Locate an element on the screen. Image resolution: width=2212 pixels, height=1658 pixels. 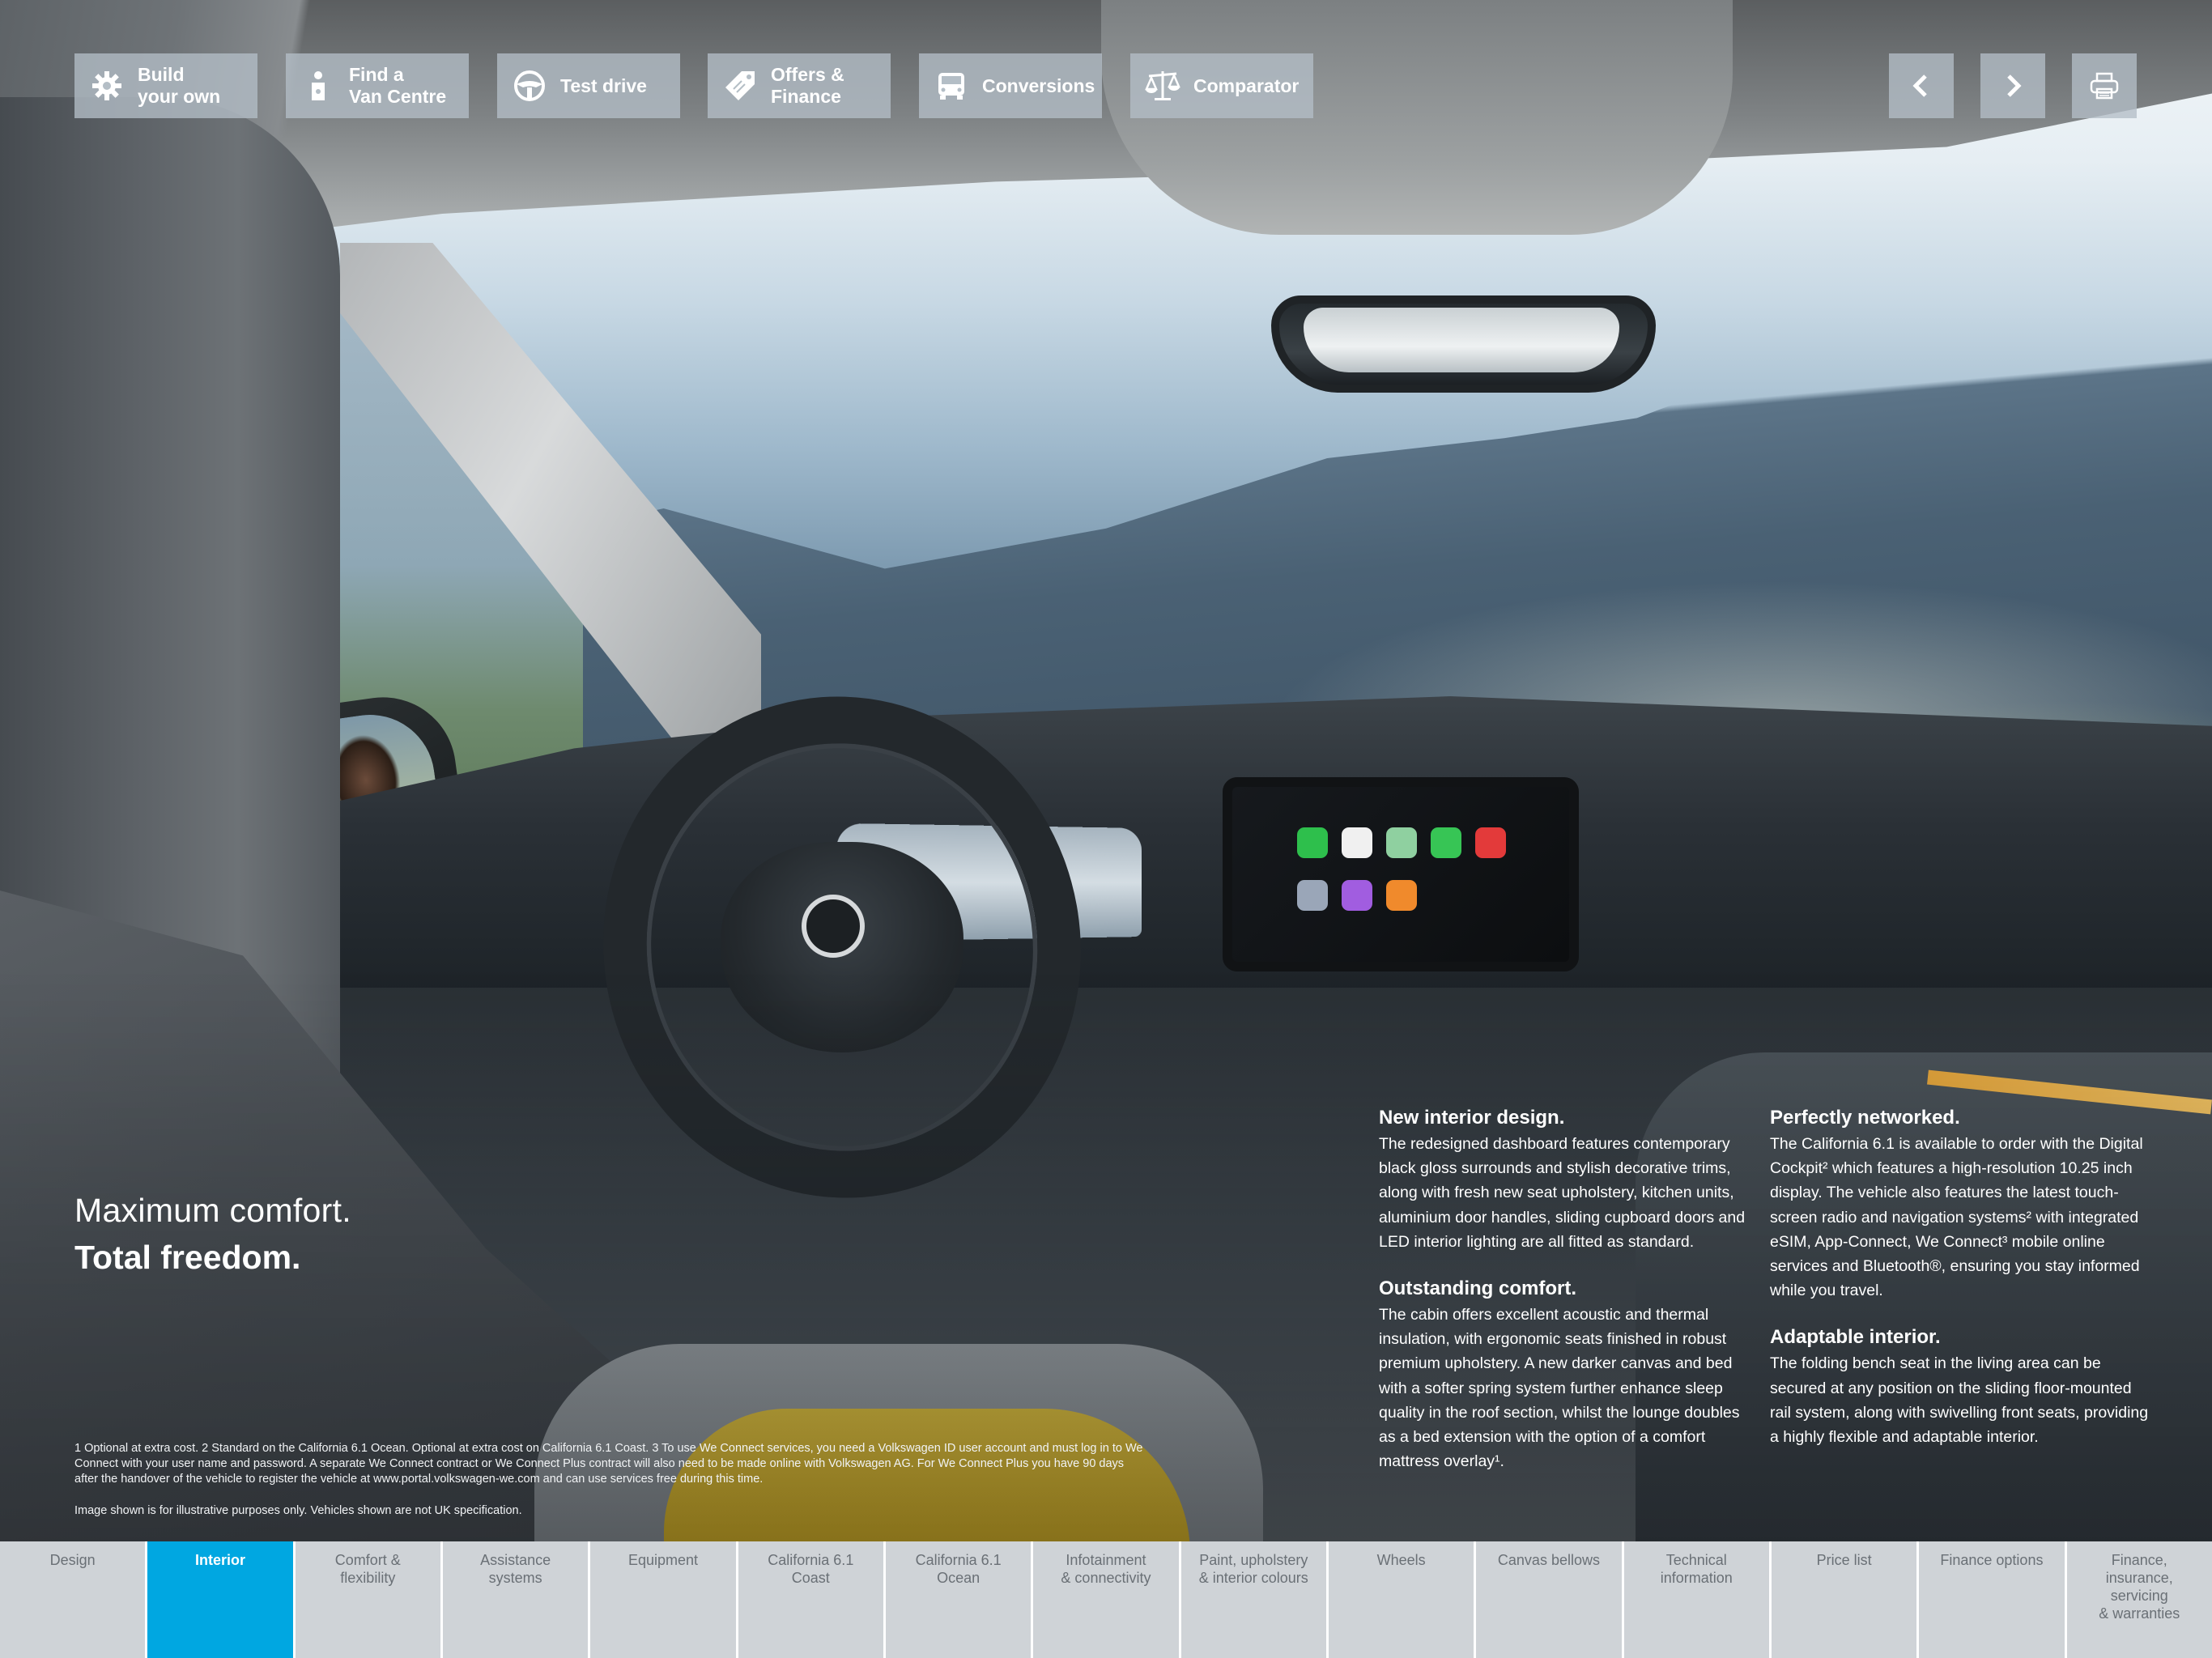
van-front-icon is located at coordinates (952, 86).